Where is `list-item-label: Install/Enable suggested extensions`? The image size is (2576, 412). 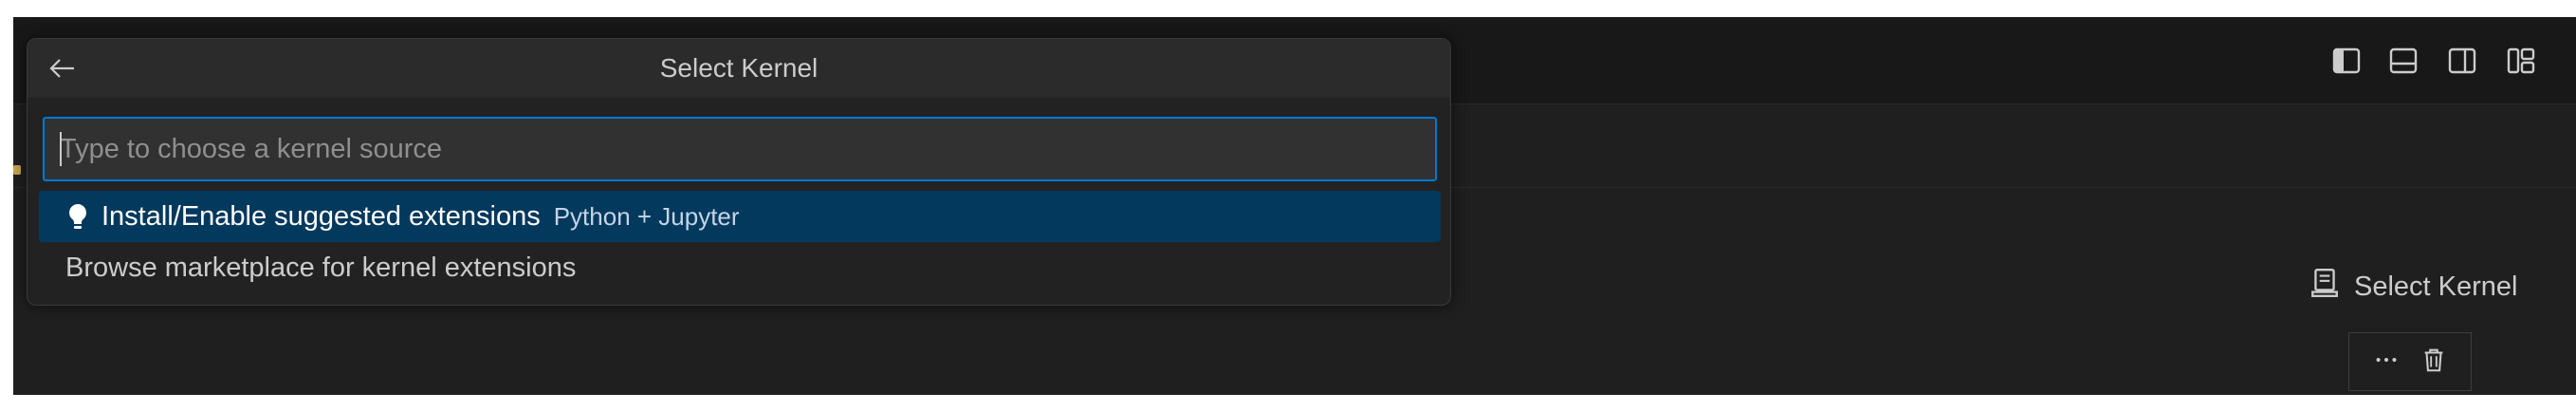 list-item-label: Install/Enable suggested extensions is located at coordinates (321, 216).